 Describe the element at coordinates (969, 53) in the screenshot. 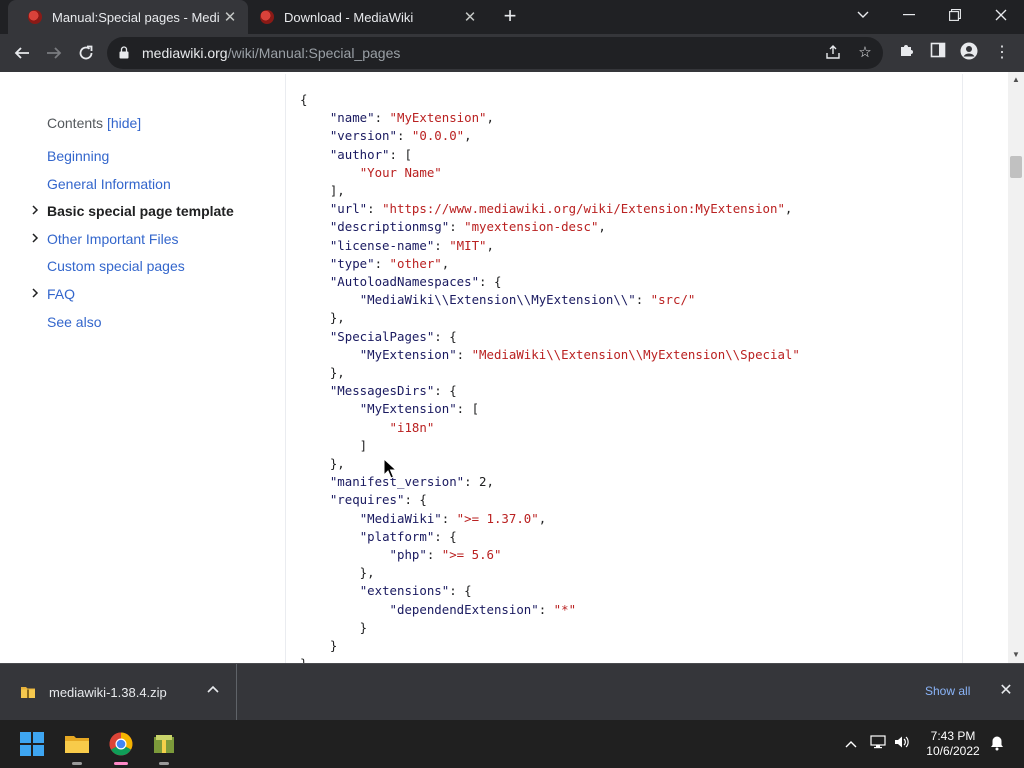

I see `profile-avatar-icon` at that location.